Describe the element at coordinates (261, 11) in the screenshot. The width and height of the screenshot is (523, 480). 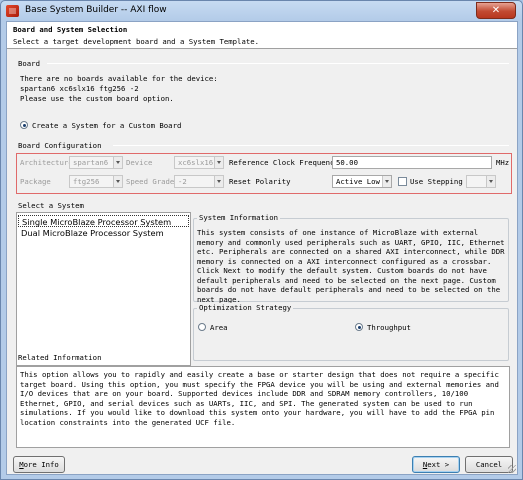
I see `title-bar: Base System Builder -- AXI flow ✕` at that location.